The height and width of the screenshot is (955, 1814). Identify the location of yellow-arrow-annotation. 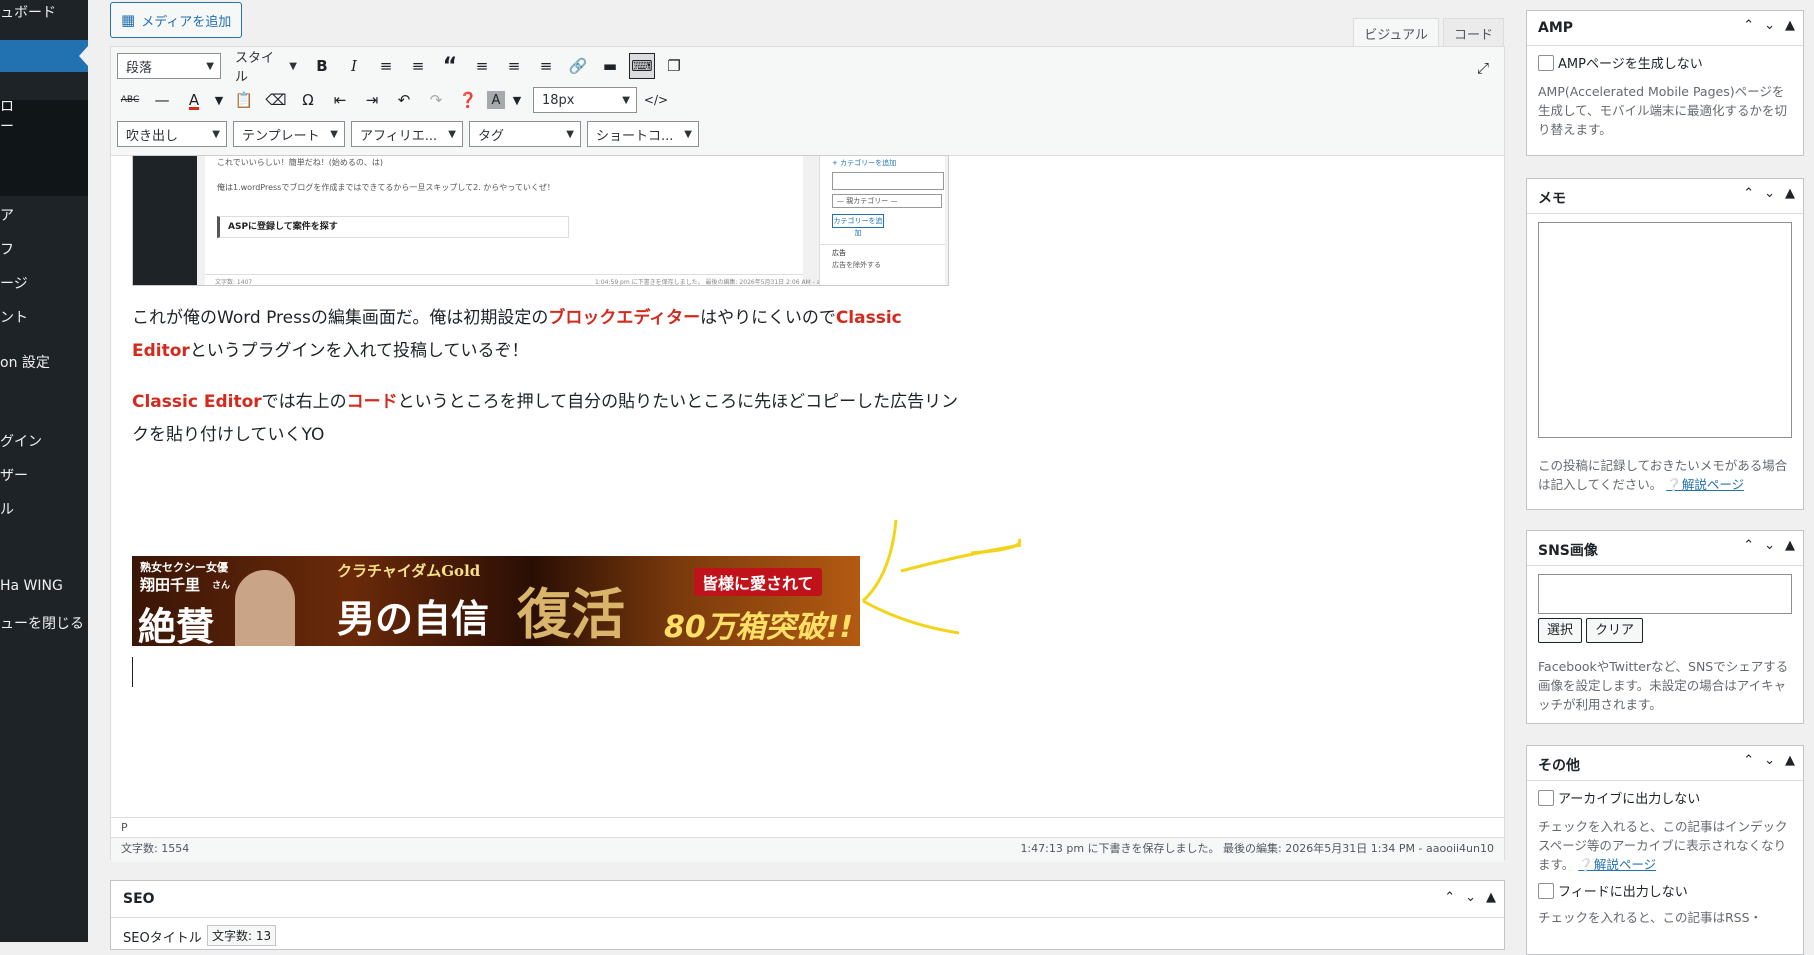
(941, 577).